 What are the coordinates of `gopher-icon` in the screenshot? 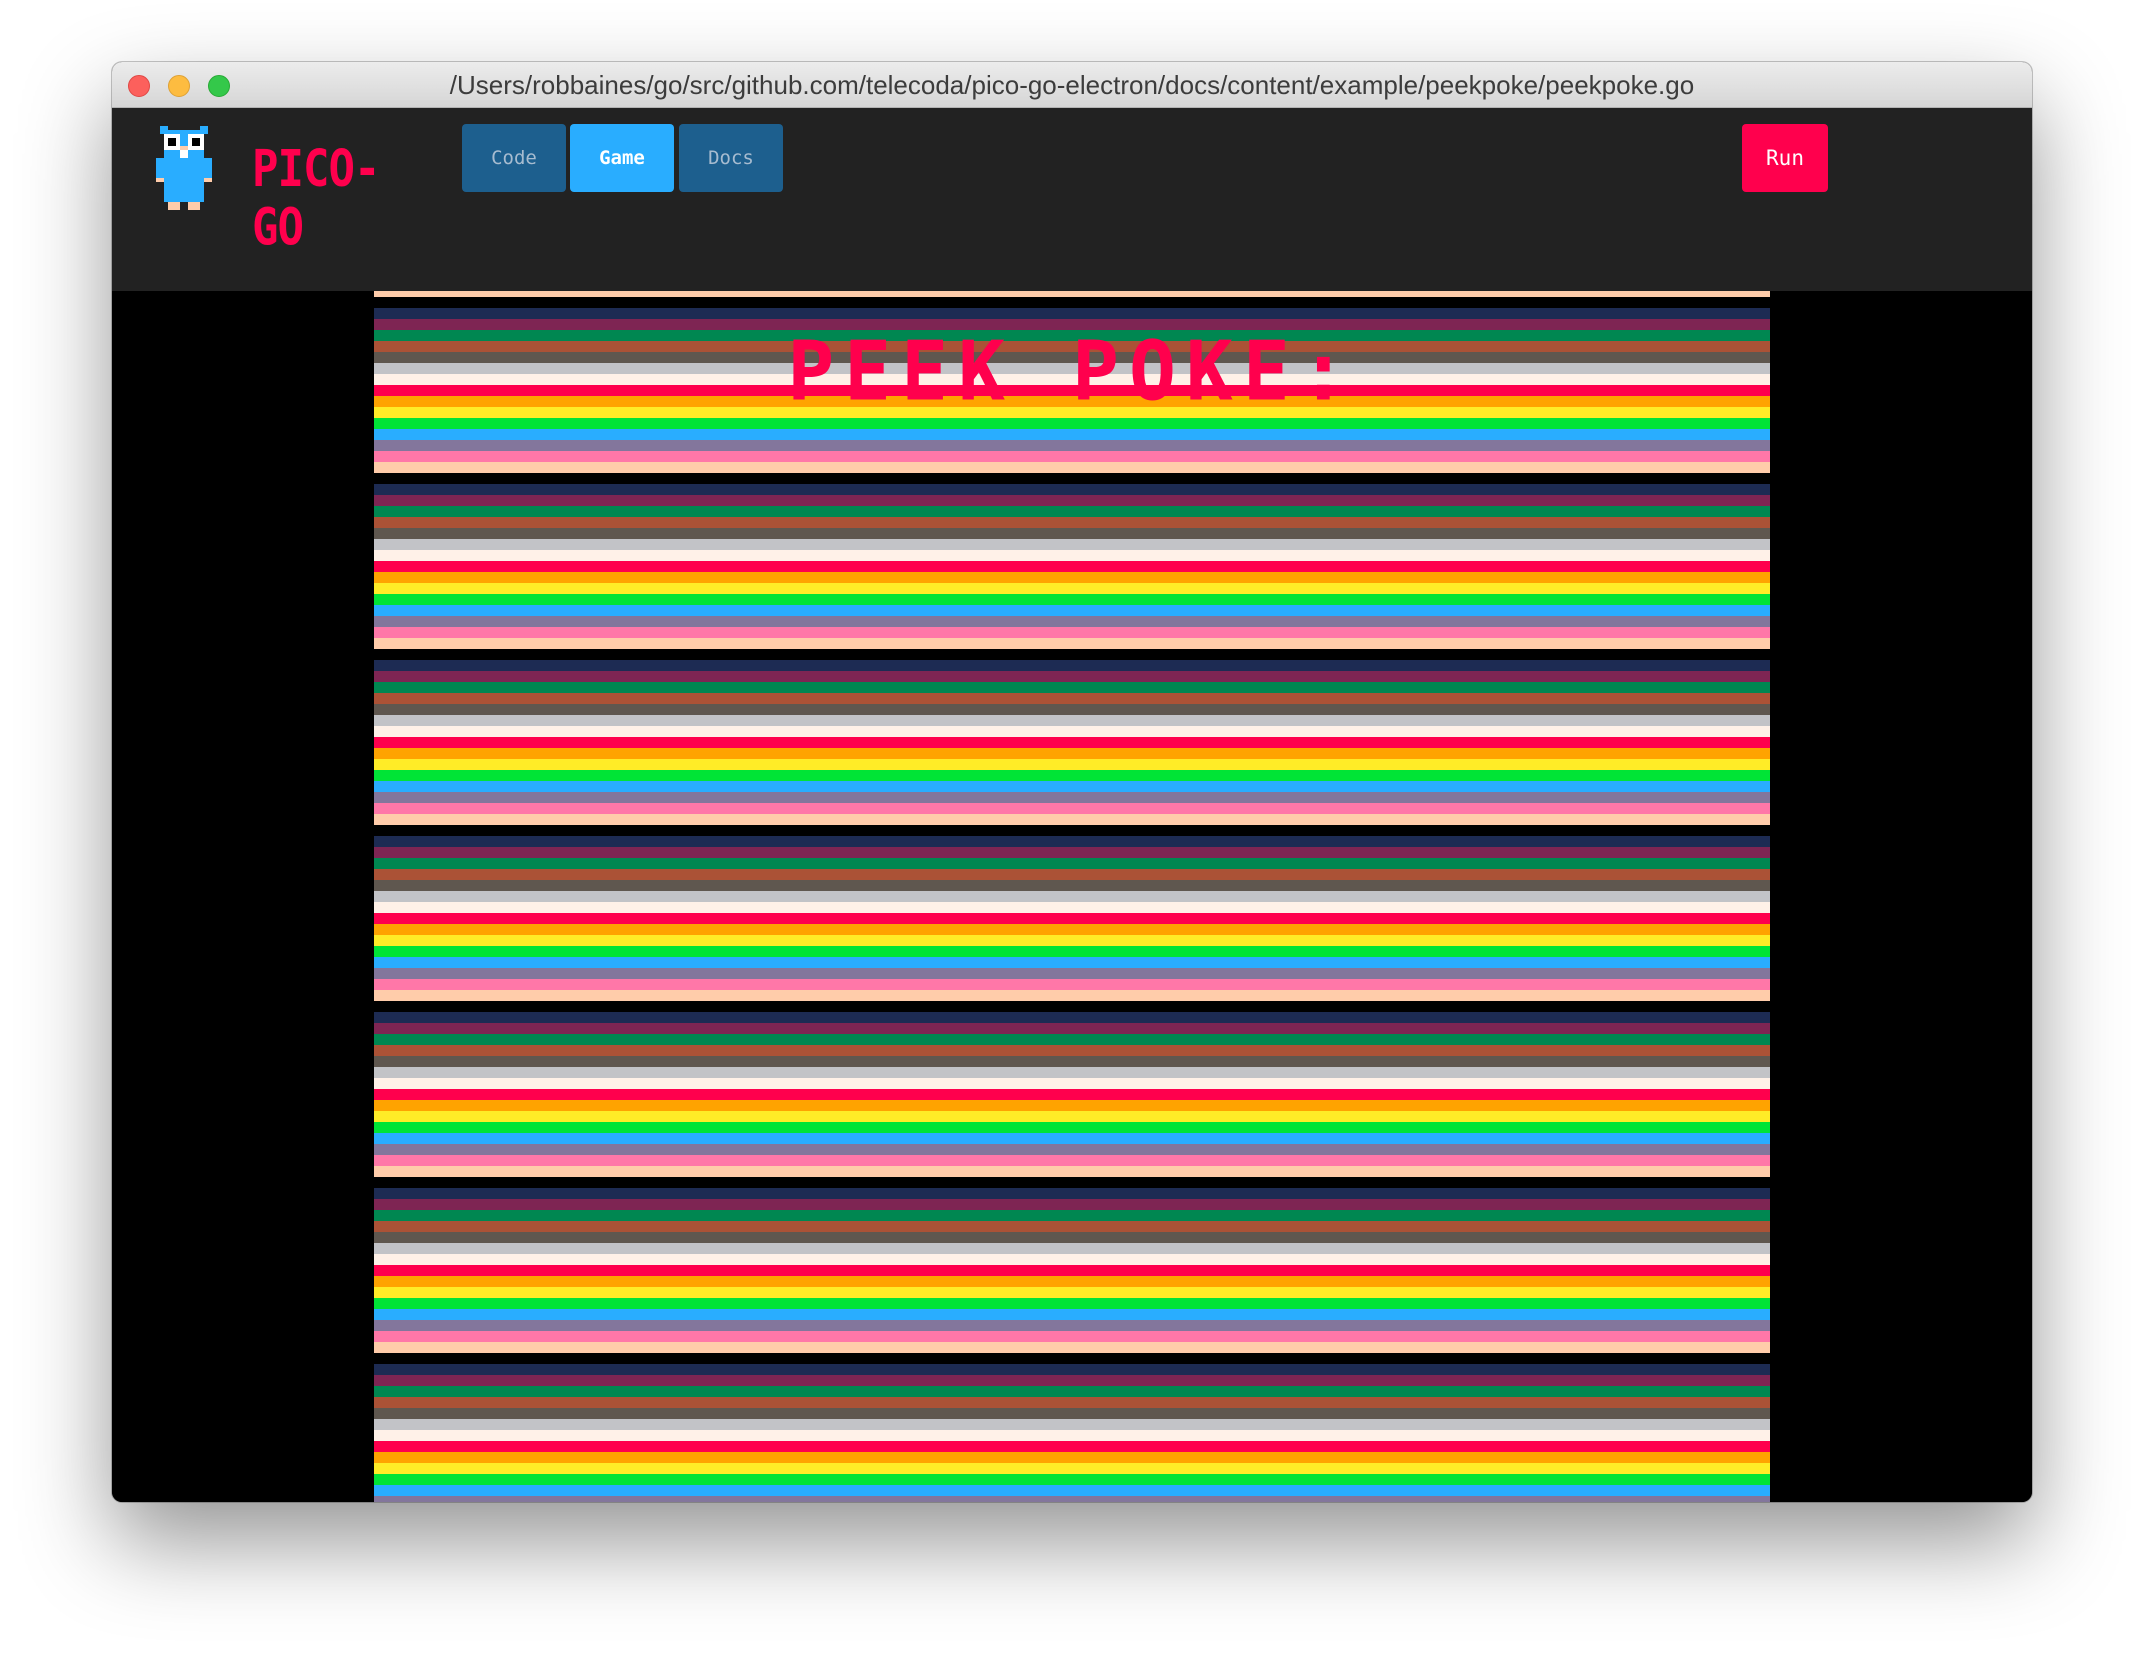 It's located at (184, 168).